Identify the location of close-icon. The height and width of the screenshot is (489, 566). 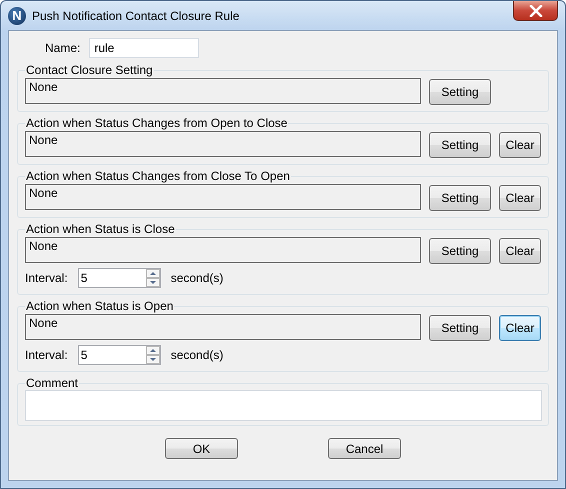
(535, 10).